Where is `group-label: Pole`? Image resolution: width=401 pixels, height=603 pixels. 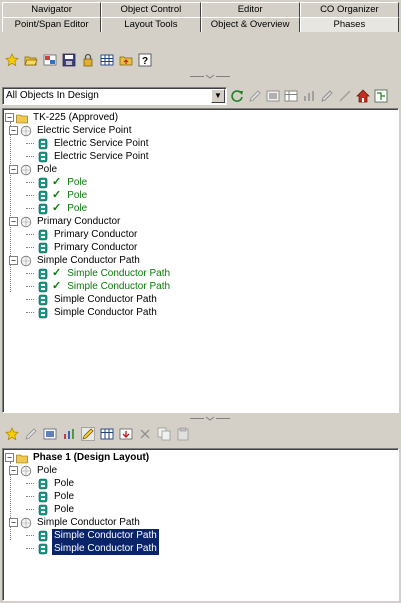 group-label: Pole is located at coordinates (47, 470).